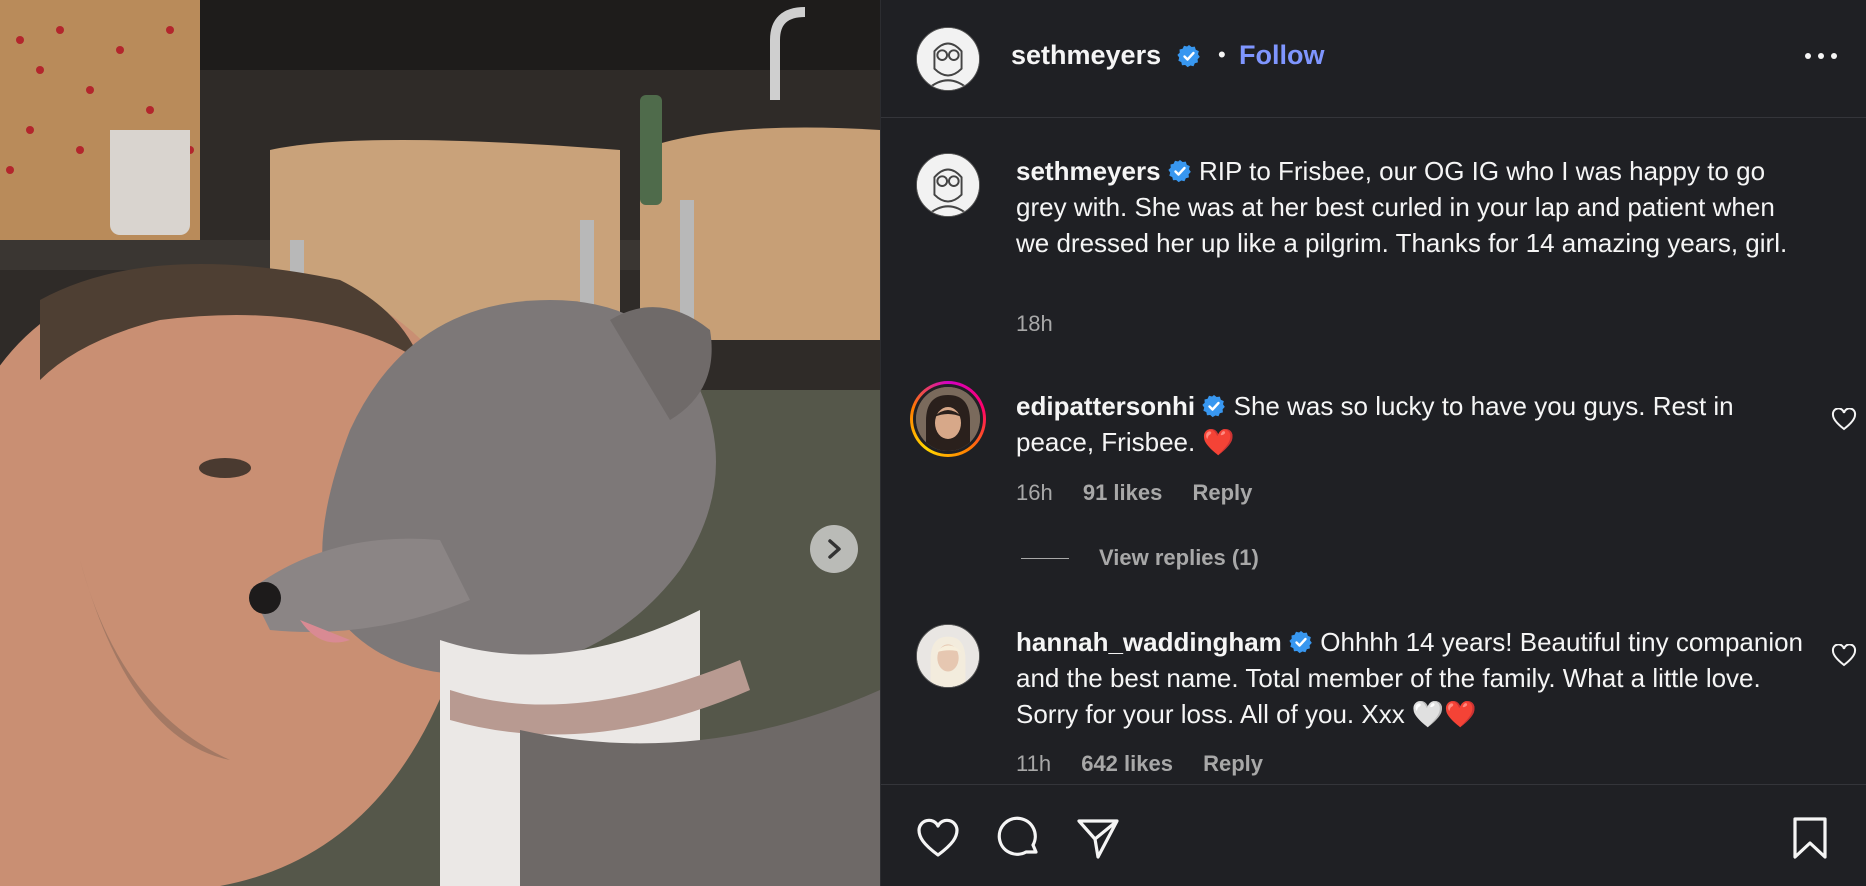  I want to click on author-avatar, so click(948, 59).